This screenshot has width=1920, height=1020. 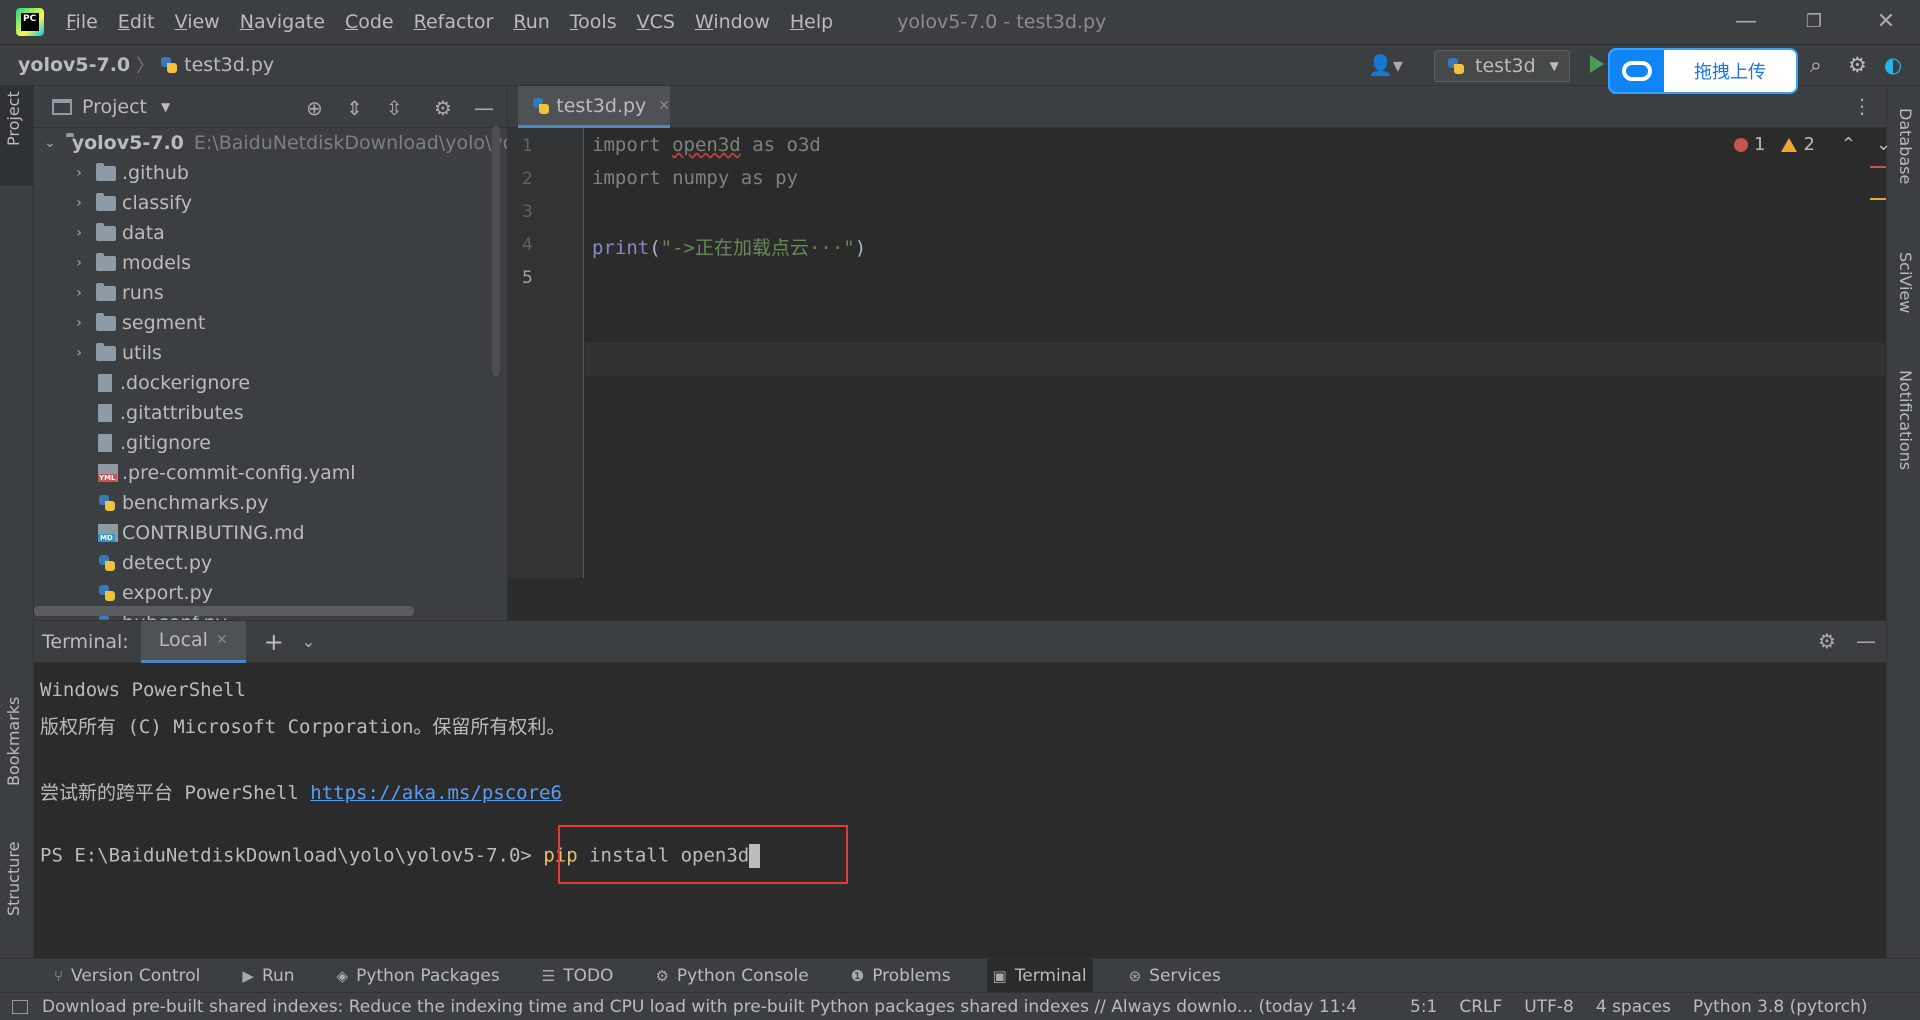 I want to click on menu-refactor: Refactor, so click(x=454, y=22).